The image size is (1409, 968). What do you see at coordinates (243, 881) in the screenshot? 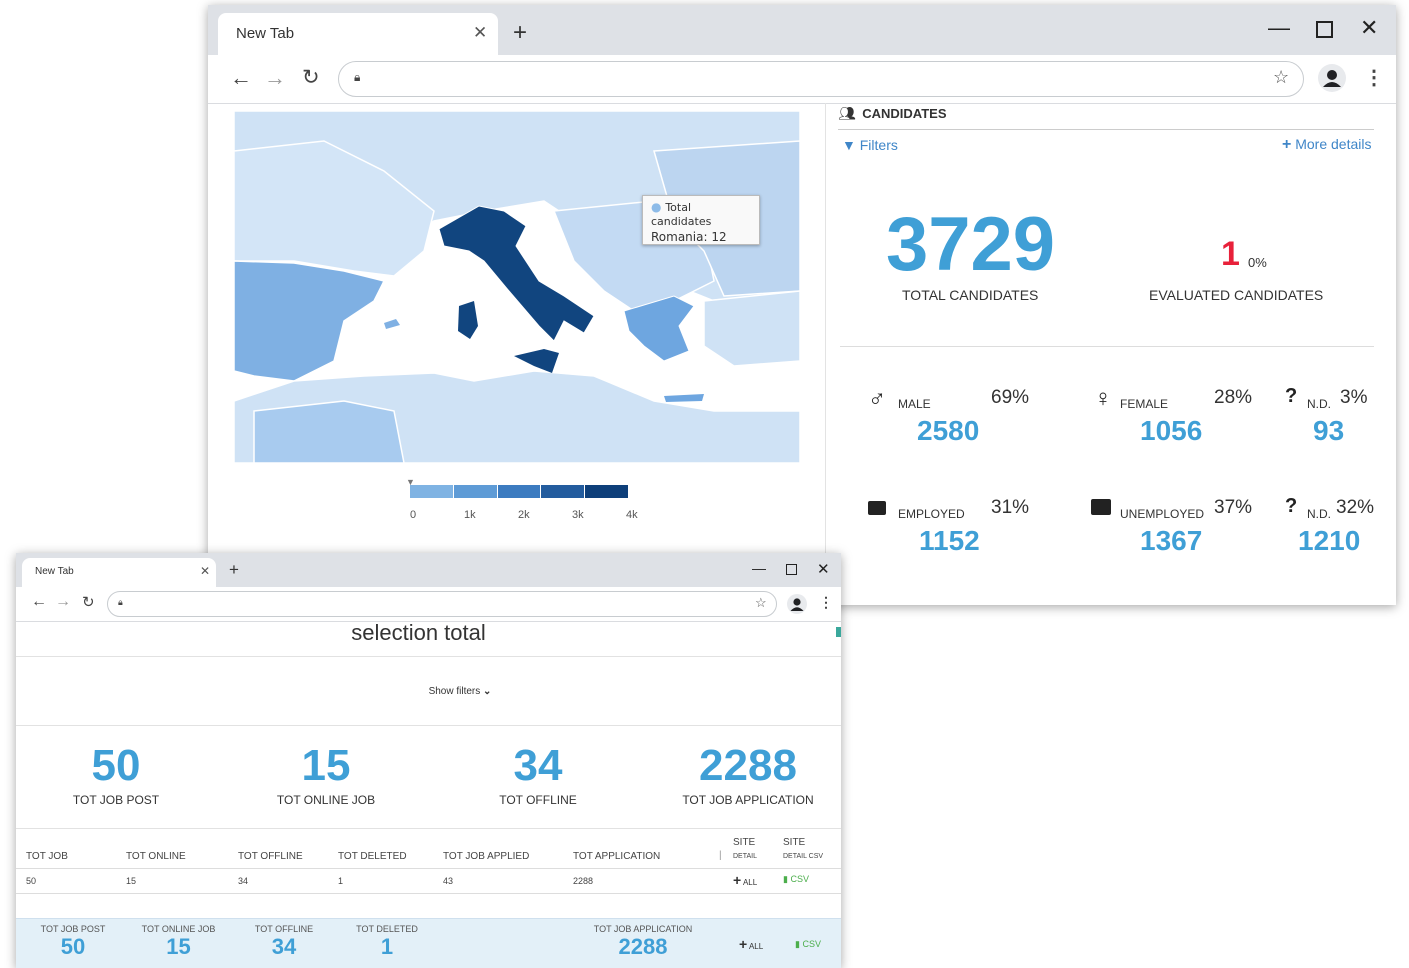
I see `table-cell: 34` at bounding box center [243, 881].